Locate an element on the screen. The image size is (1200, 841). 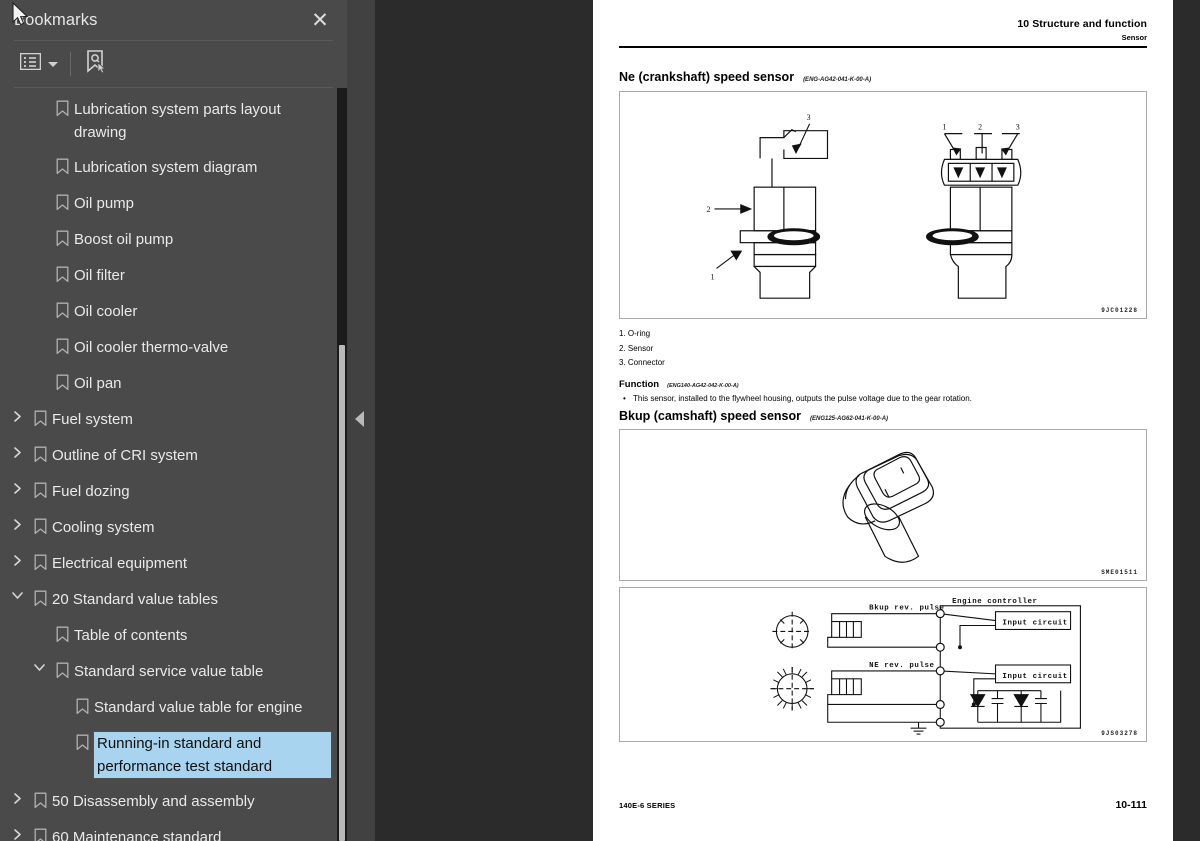
section-2-title: Bkup (camshaft) speed sensor is located at coordinates (710, 415).